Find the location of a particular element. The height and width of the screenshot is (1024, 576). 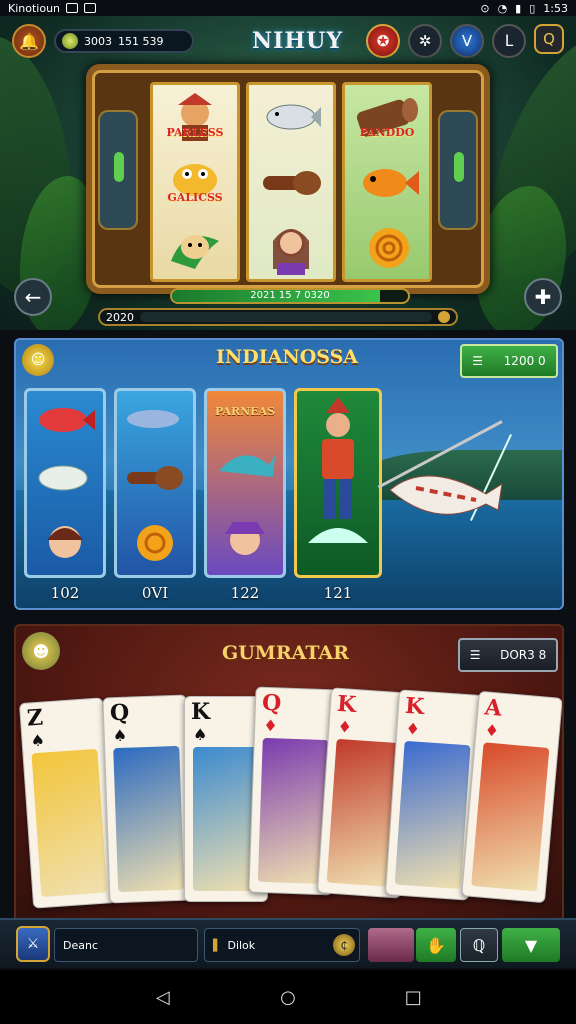

coin-balance: 3003 151 539 is located at coordinates (124, 41).